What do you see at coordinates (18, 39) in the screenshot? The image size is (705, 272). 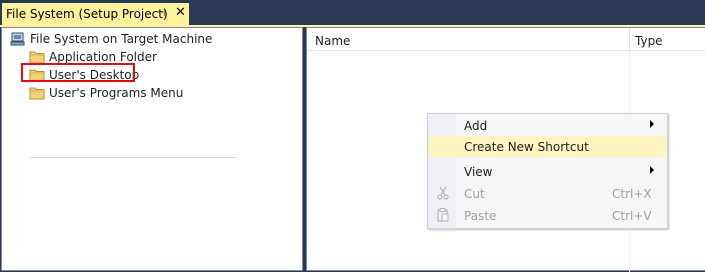 I see `computer-icon` at bounding box center [18, 39].